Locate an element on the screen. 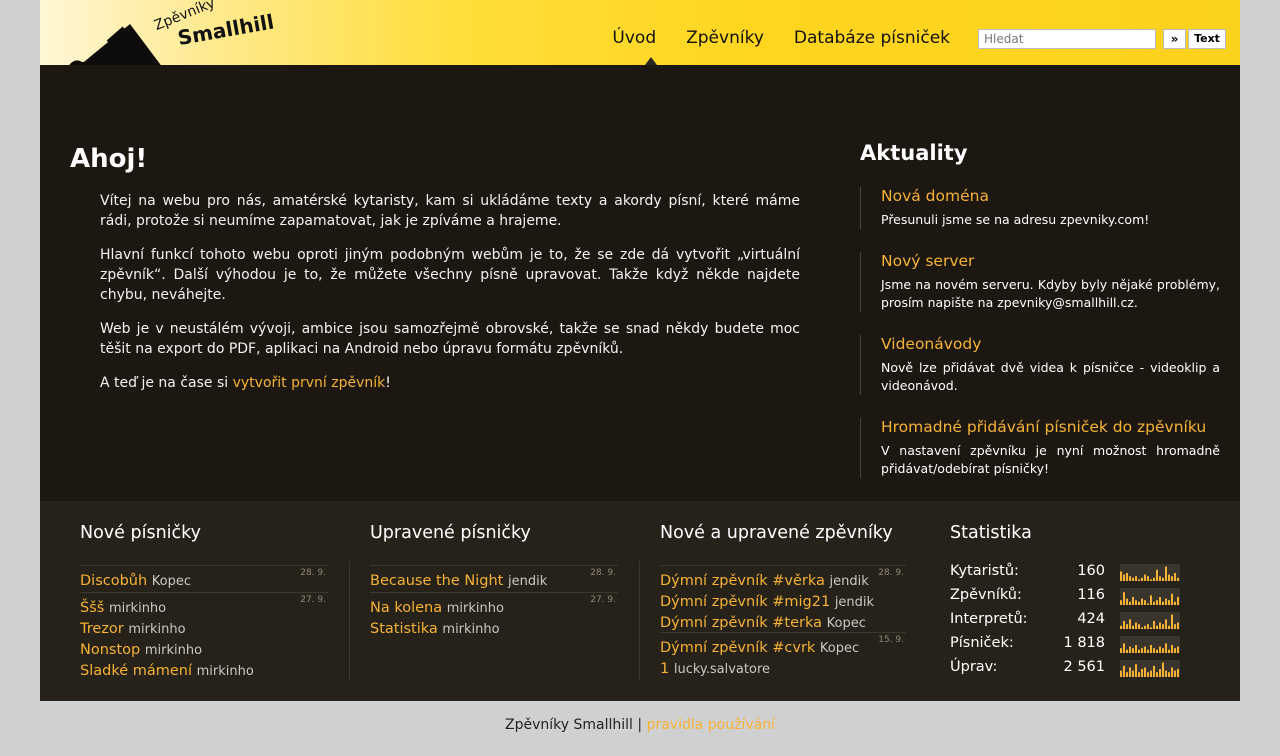  item-title-link: Sladké mámení is located at coordinates (136, 671).